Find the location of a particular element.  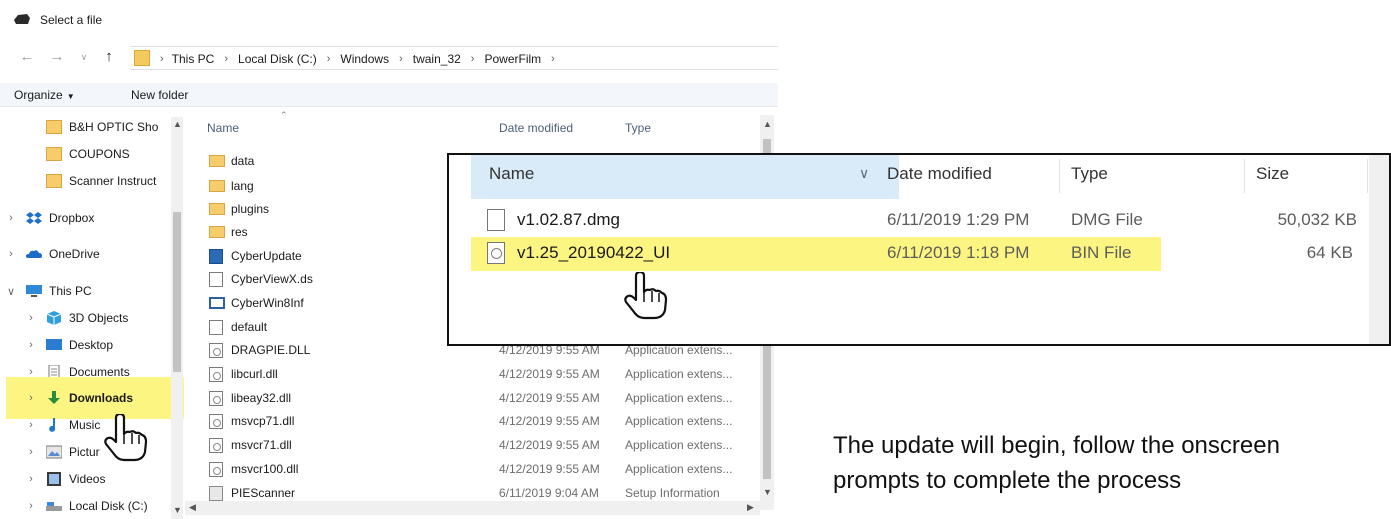

new-folder-button: New folder is located at coordinates (159, 95).